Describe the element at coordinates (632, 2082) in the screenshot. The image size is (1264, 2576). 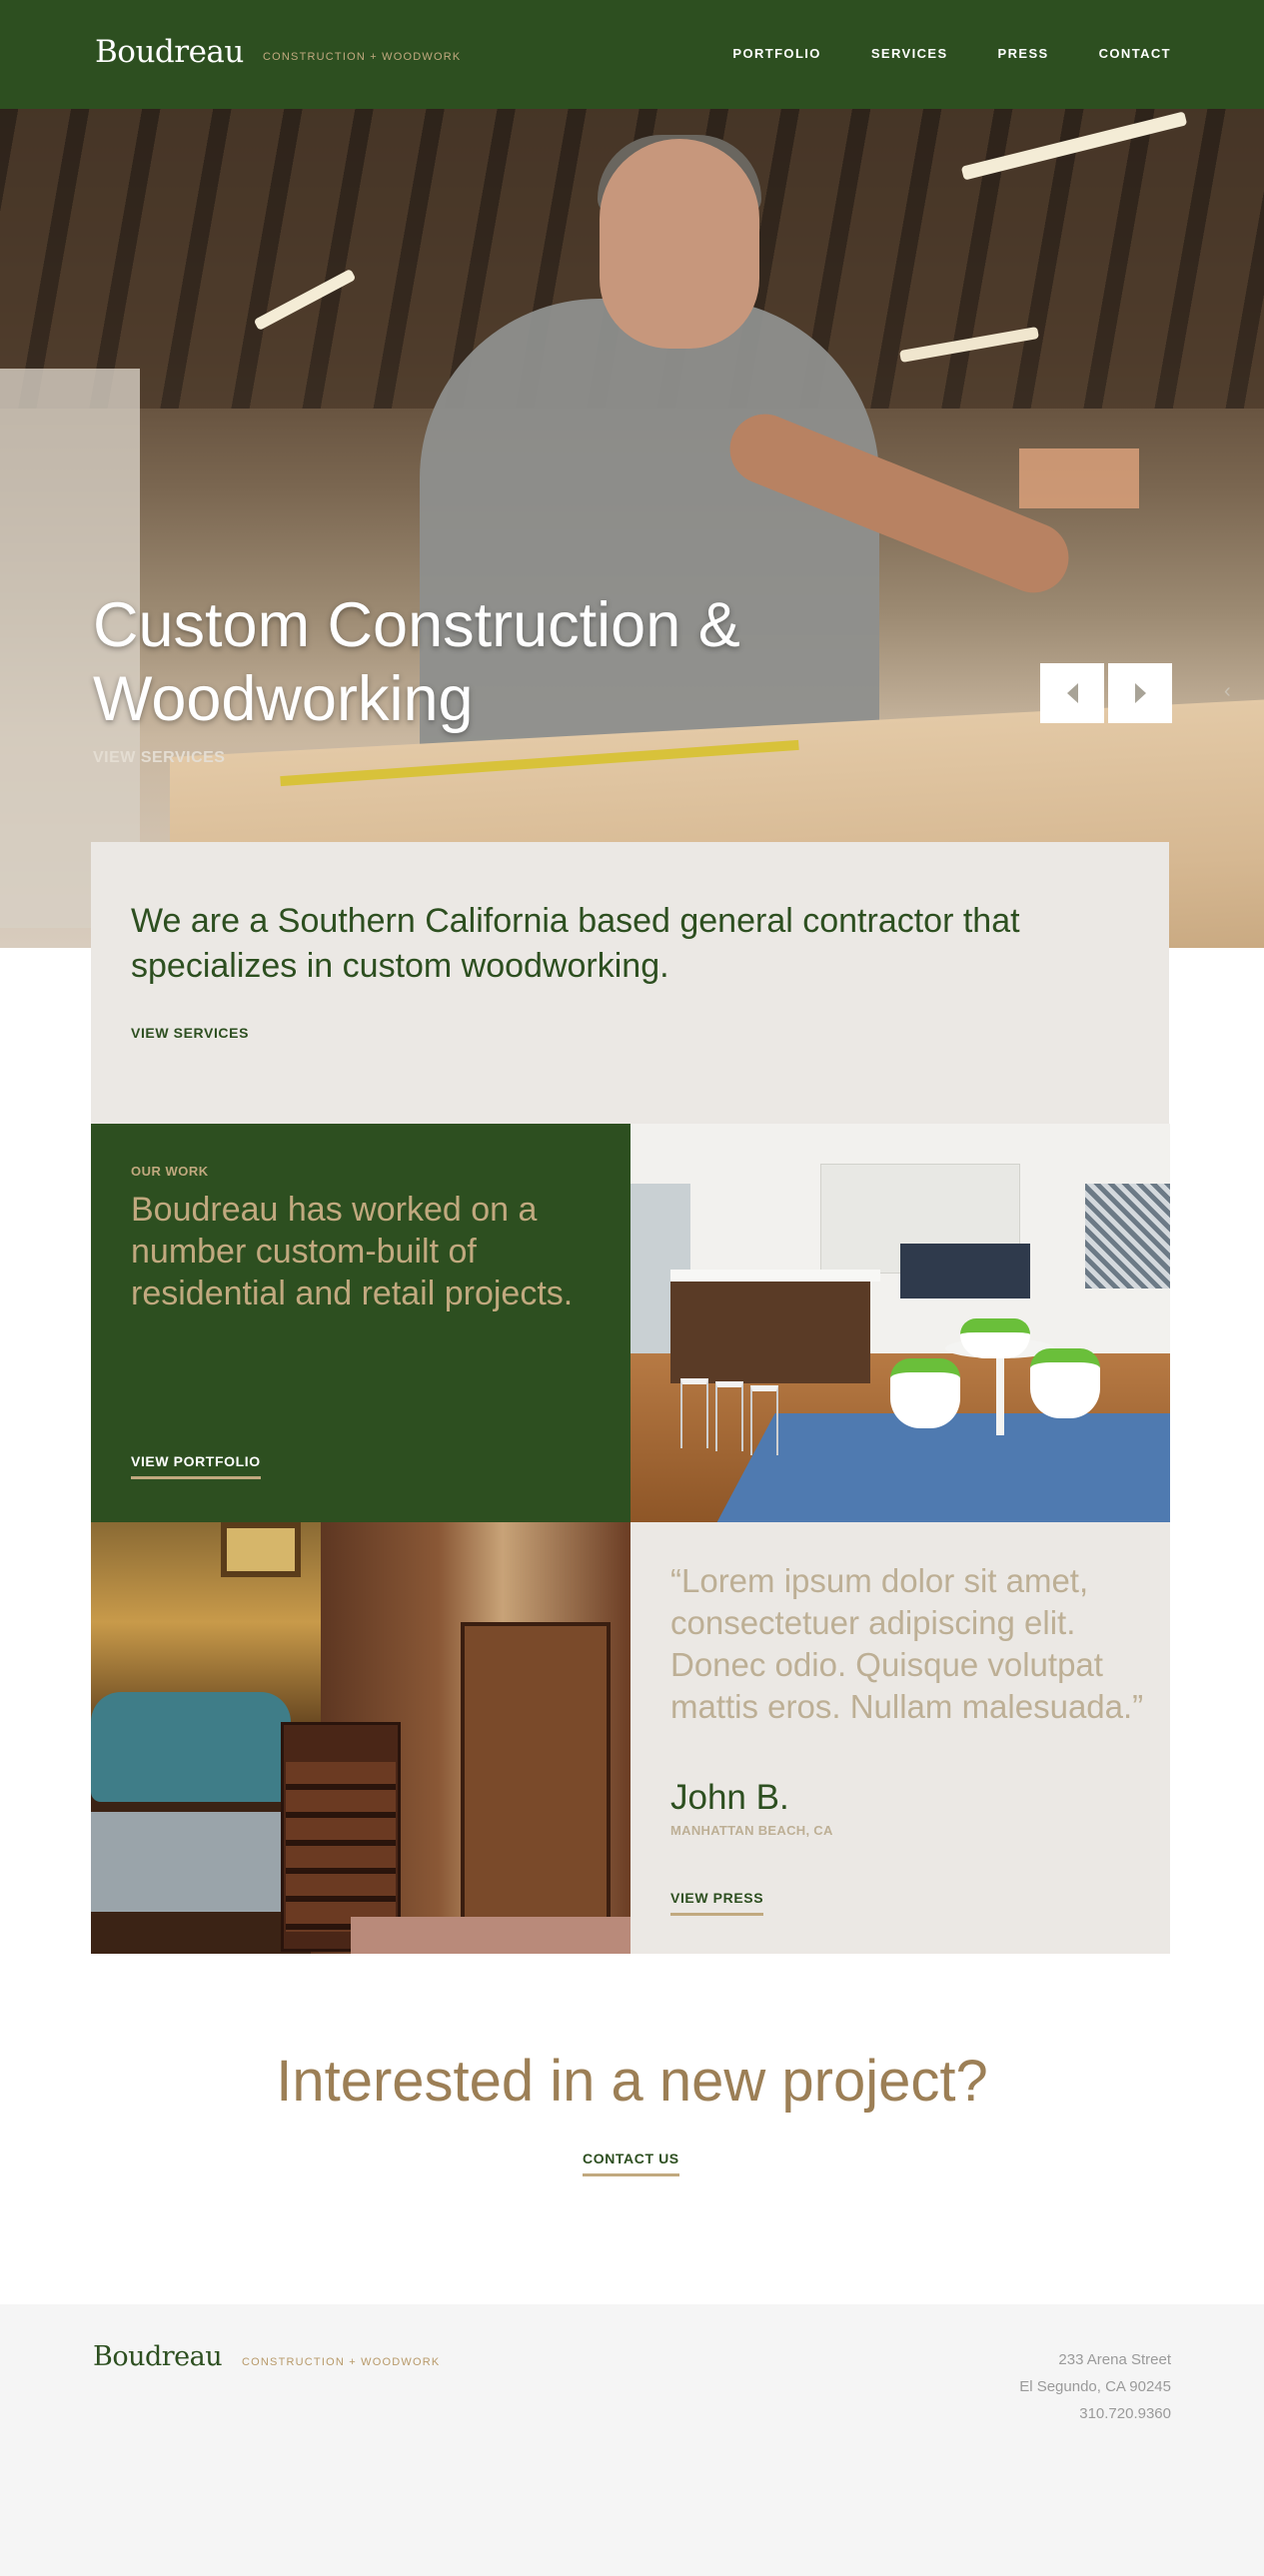
I see `cta-title: Interested in a new project?` at that location.